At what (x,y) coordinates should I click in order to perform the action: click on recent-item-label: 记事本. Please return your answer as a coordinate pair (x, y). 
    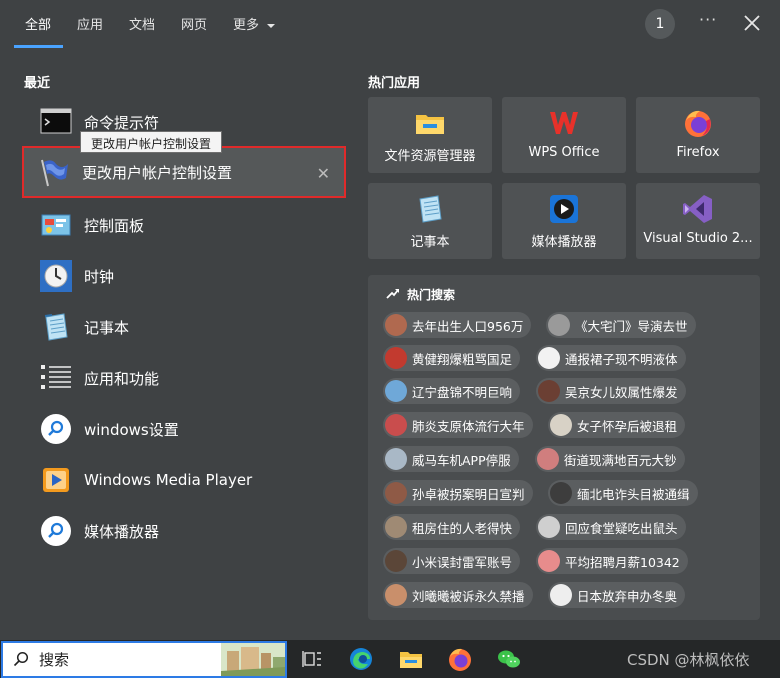
    Looking at the image, I should click on (107, 327).